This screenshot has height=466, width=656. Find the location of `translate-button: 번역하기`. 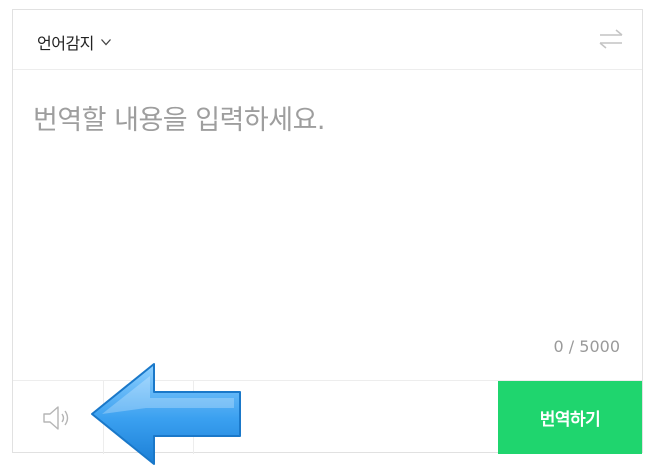

translate-button: 번역하기 is located at coordinates (570, 417).